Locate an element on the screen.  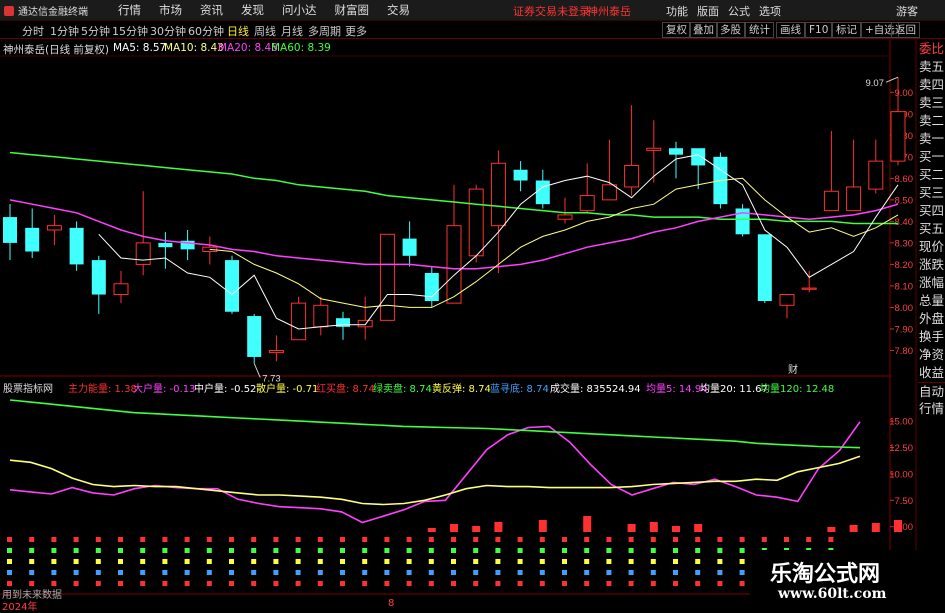
menu-item-market: 市场 is located at coordinates (170, 10).